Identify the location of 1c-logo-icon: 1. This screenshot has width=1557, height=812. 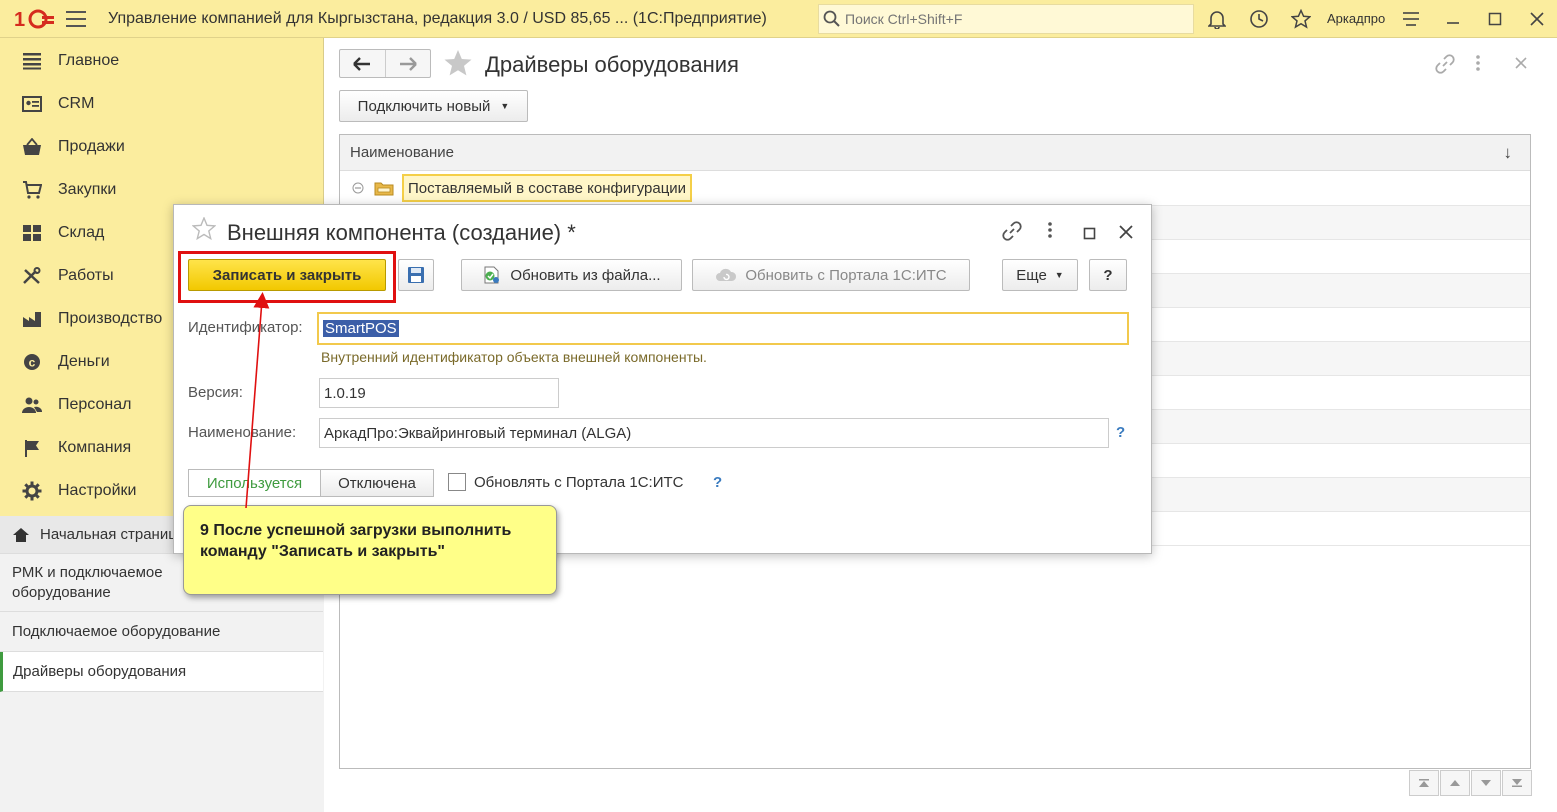
(35, 19).